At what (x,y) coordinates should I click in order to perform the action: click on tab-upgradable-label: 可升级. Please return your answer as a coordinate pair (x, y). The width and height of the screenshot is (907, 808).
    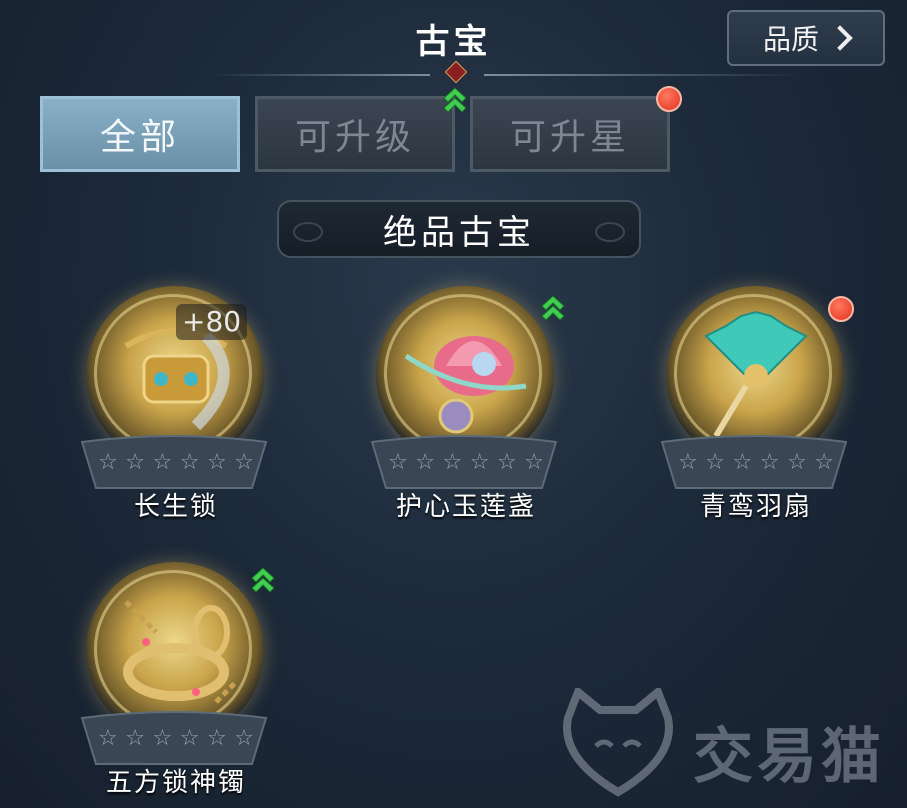
    Looking at the image, I should click on (354, 137).